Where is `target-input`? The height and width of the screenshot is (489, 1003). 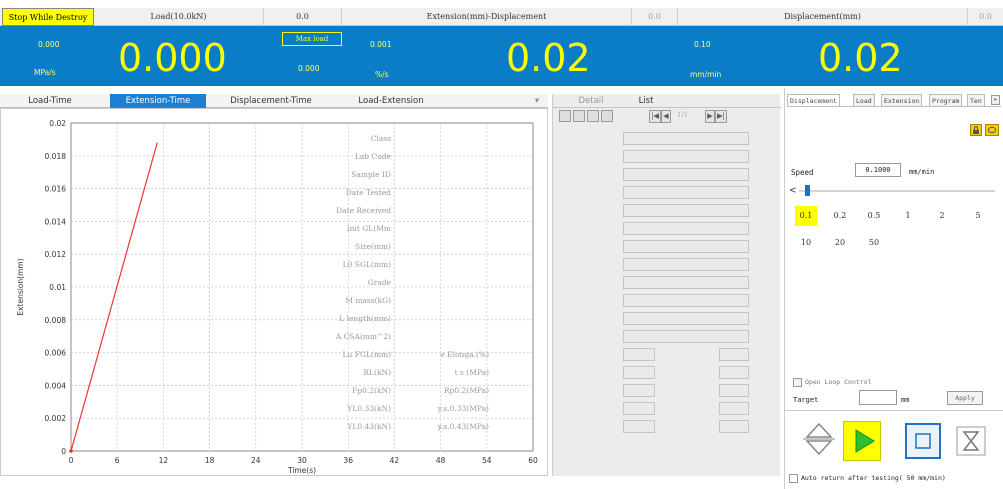
target-input is located at coordinates (878, 397).